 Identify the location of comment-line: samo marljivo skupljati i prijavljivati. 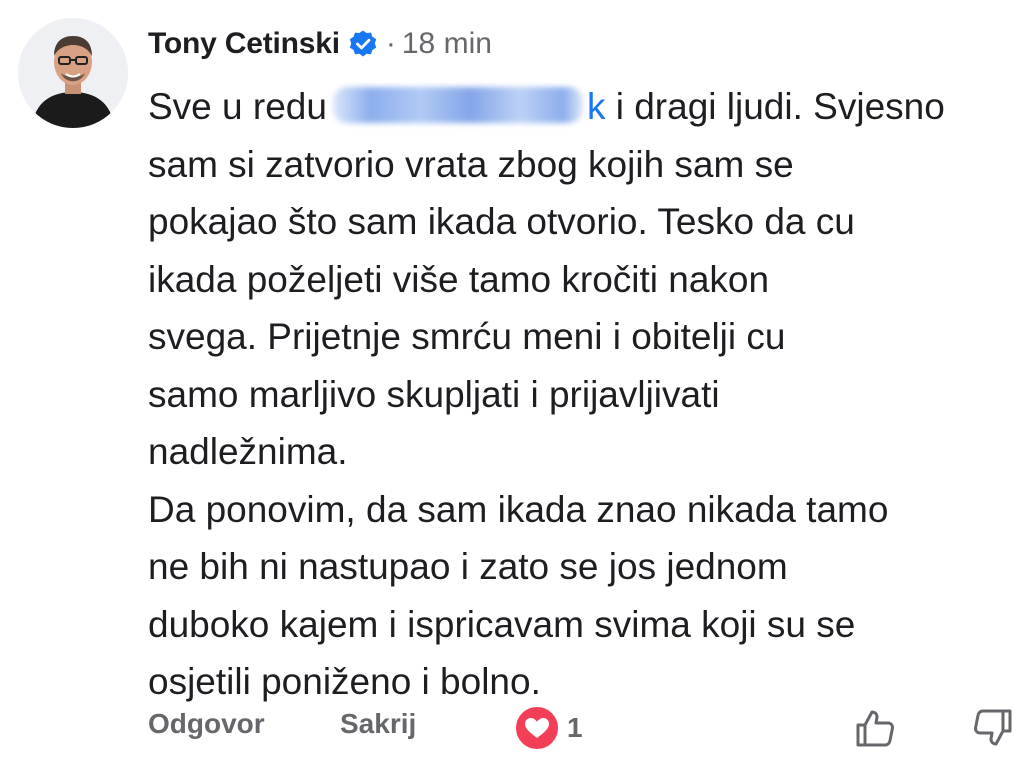
(434, 394).